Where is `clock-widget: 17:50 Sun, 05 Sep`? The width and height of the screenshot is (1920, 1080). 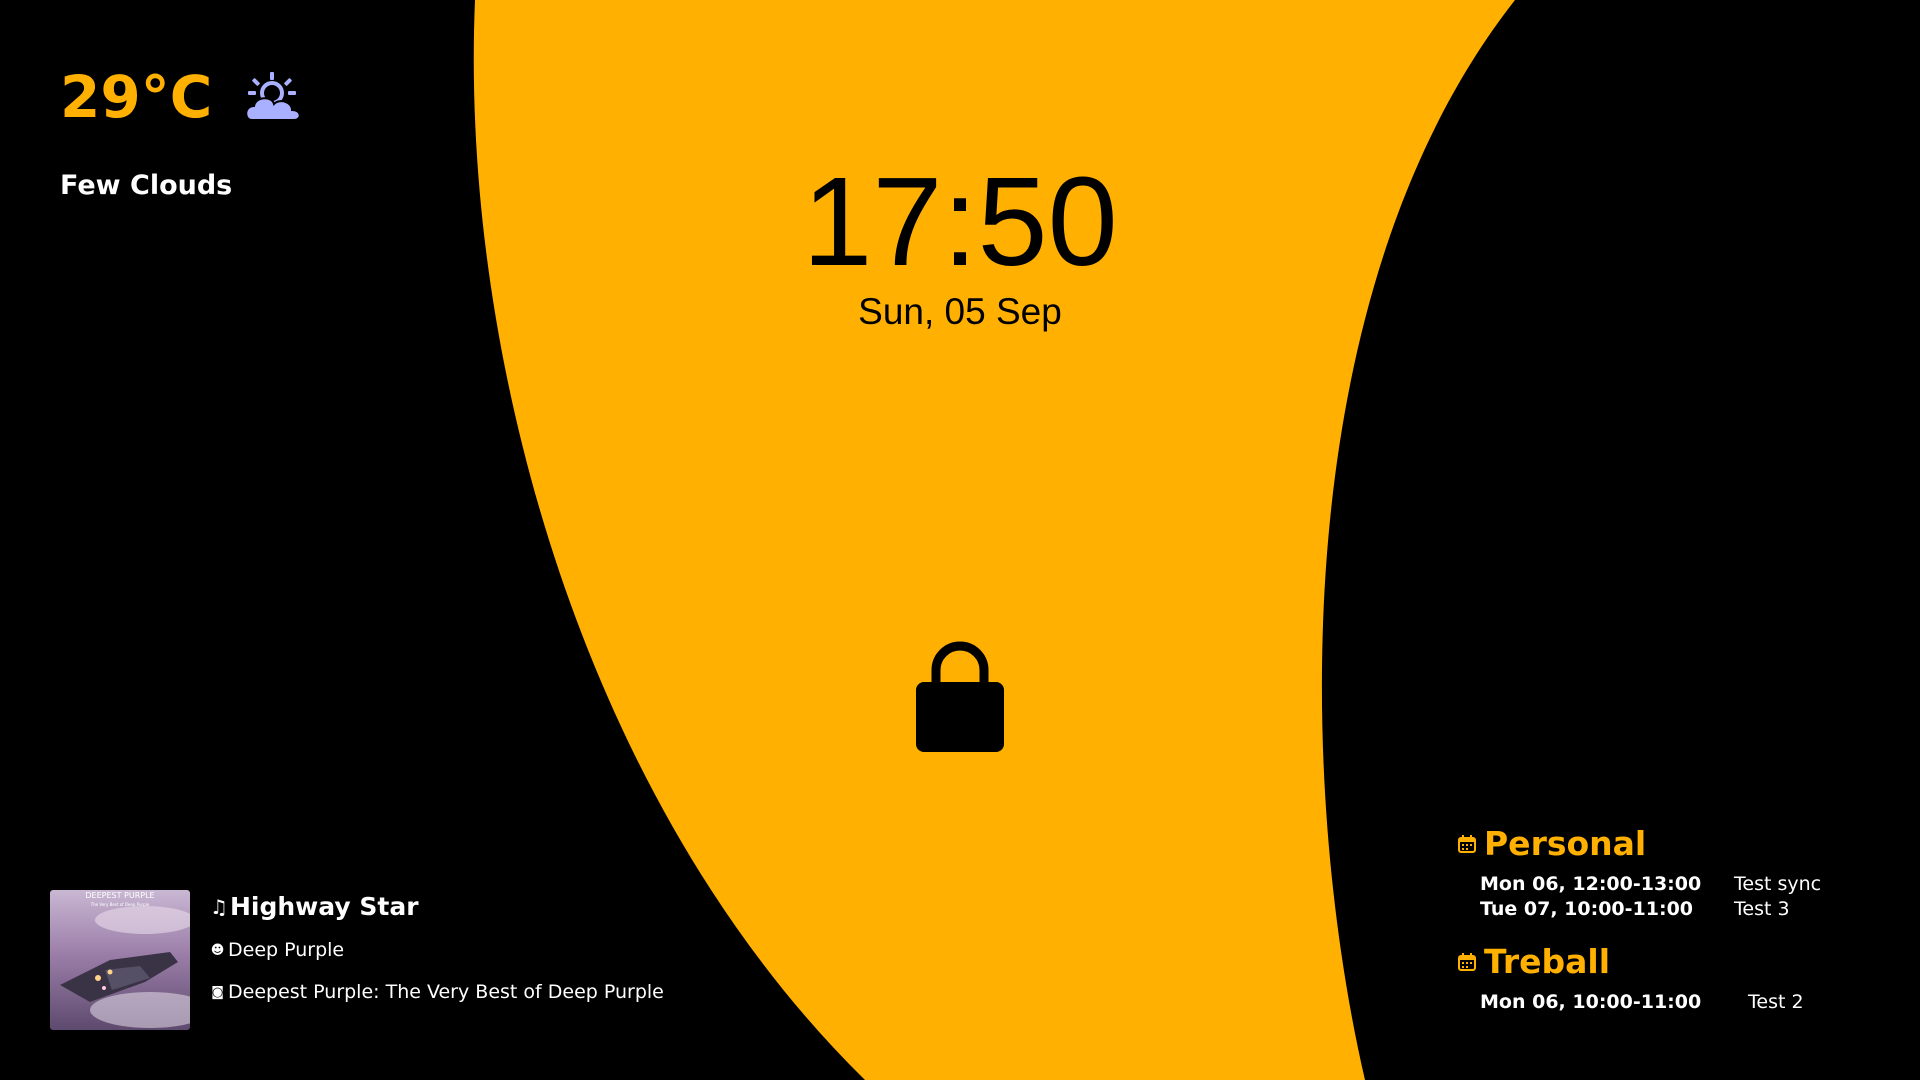
clock-widget: 17:50 Sun, 05 Sep is located at coordinates (960, 242).